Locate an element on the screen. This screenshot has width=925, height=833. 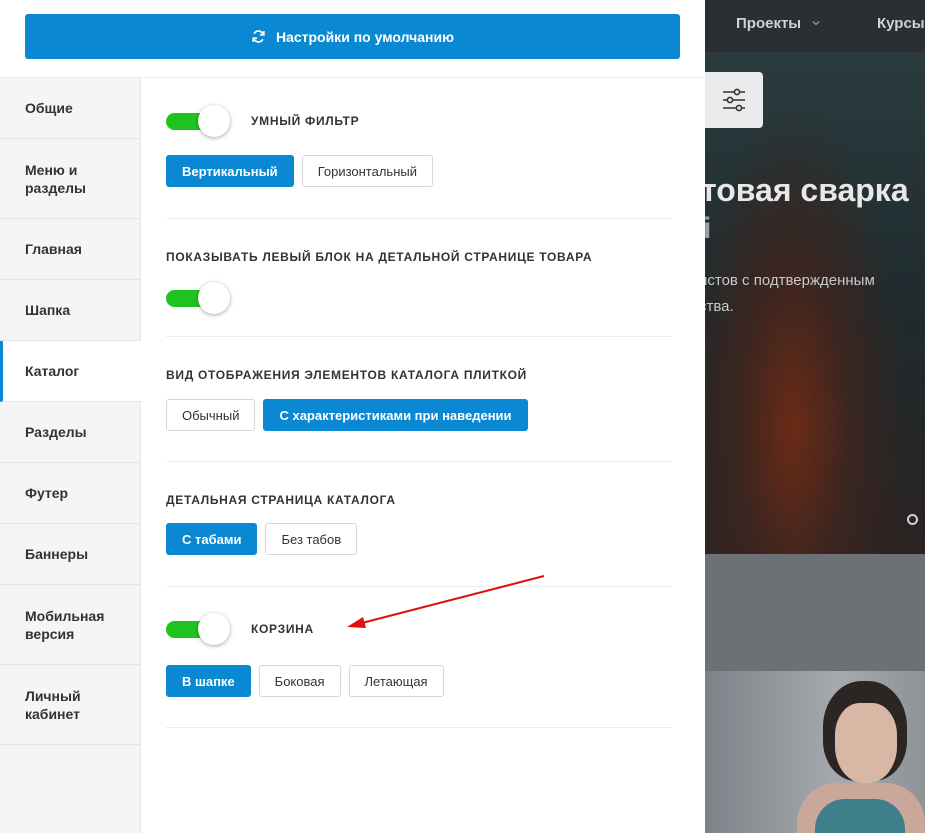
option-side: Боковая is located at coordinates (299, 681).